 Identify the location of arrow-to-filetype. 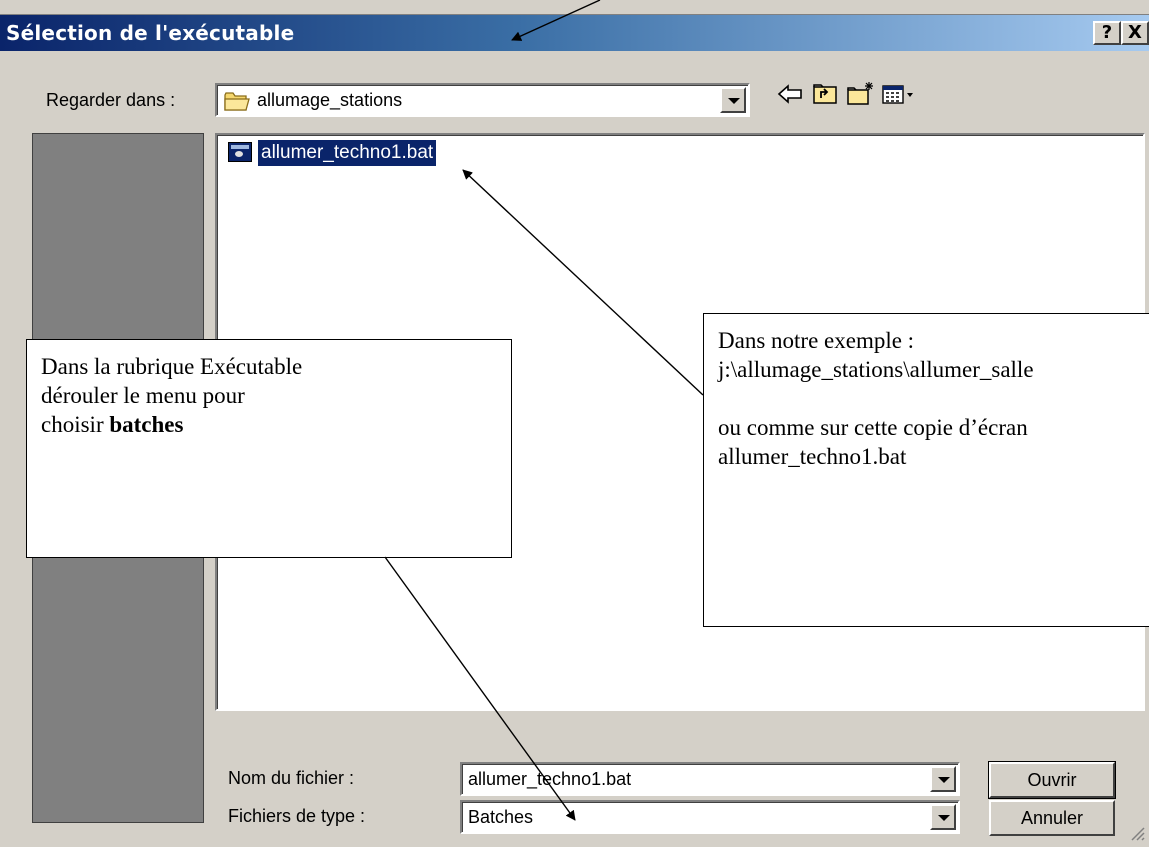
(480, 688).